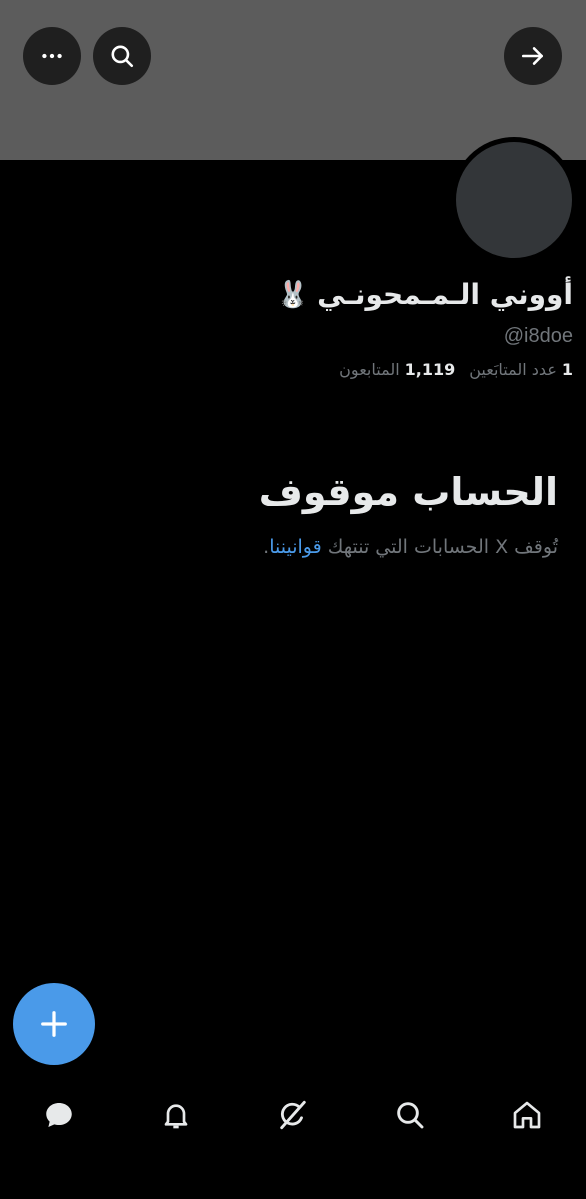  I want to click on following-count: 1, so click(567, 369).